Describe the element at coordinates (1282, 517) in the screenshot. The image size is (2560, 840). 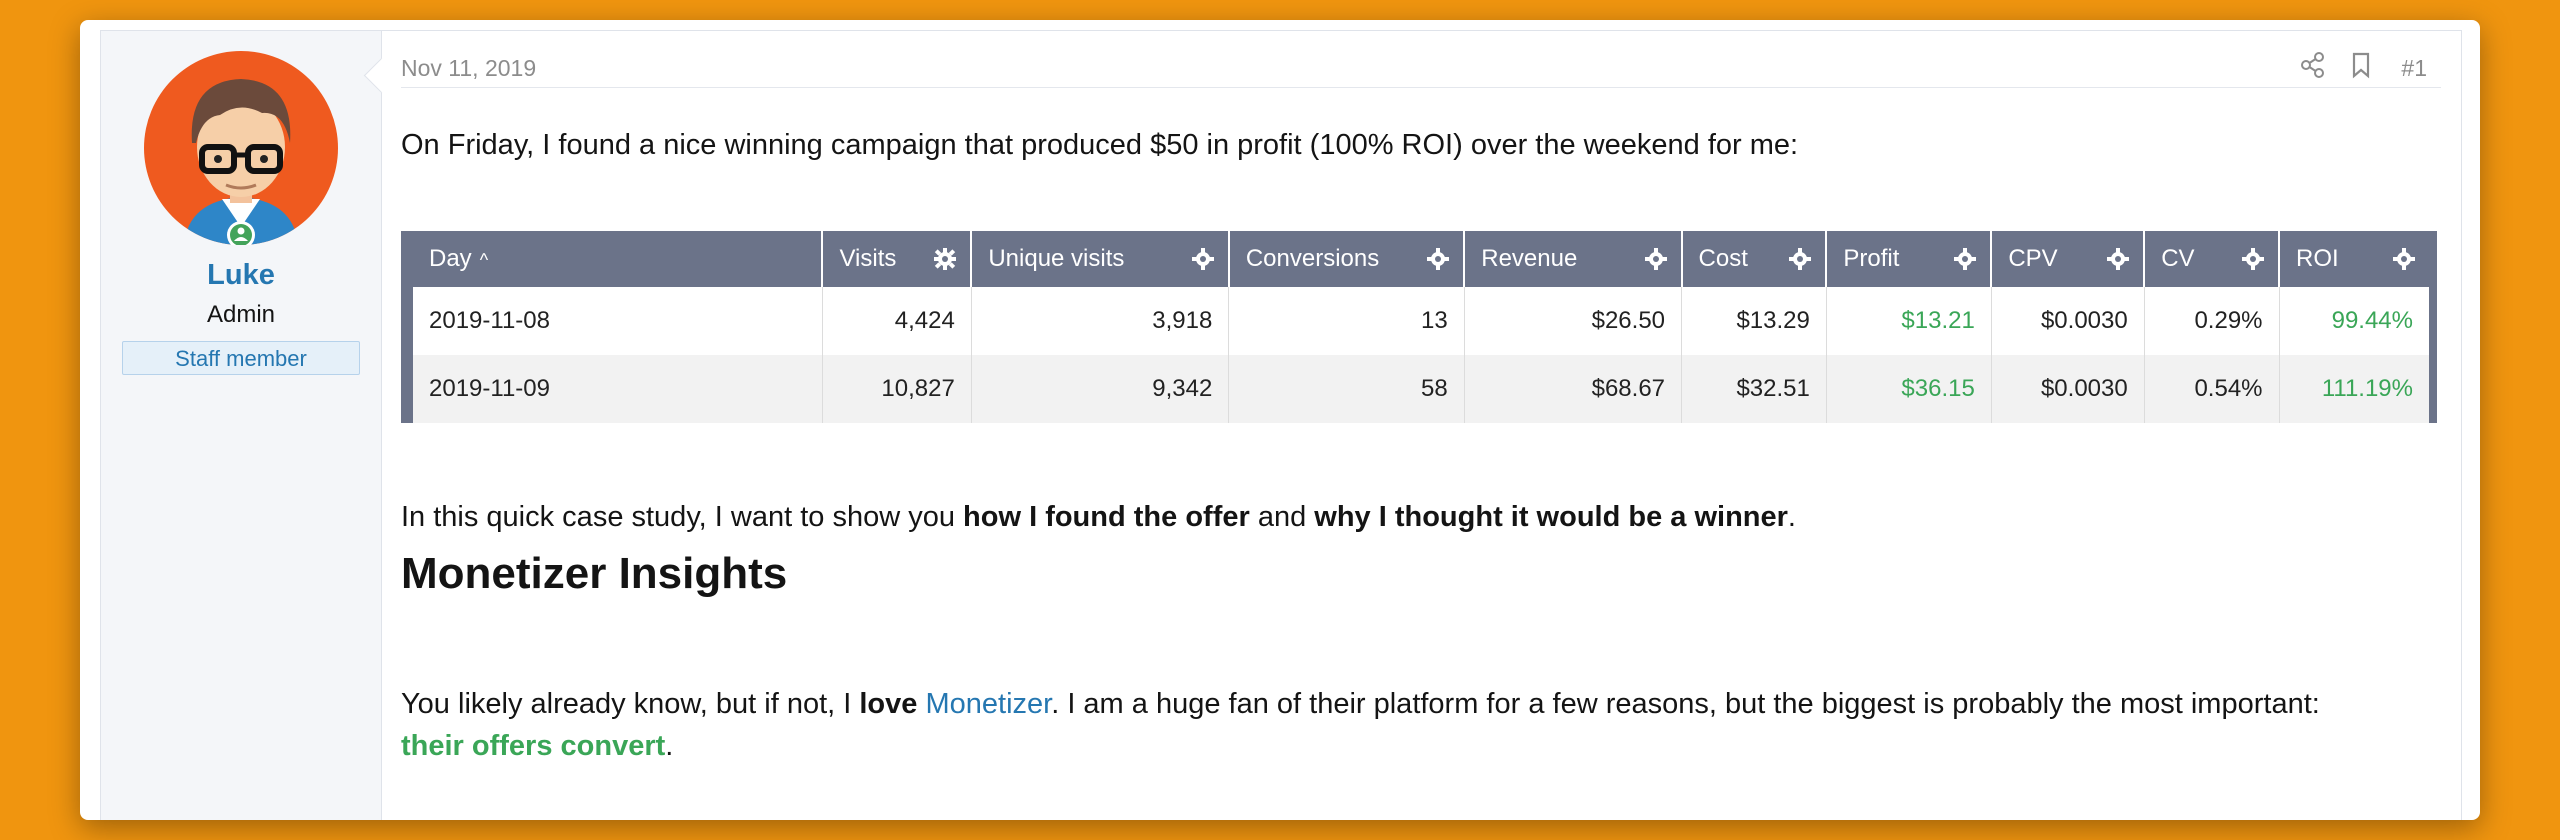
I see `text: and` at that location.